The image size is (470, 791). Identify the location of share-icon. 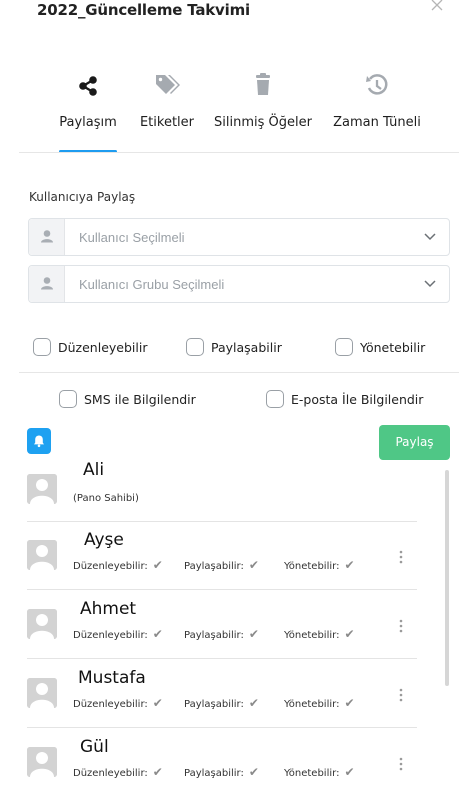
(88, 85).